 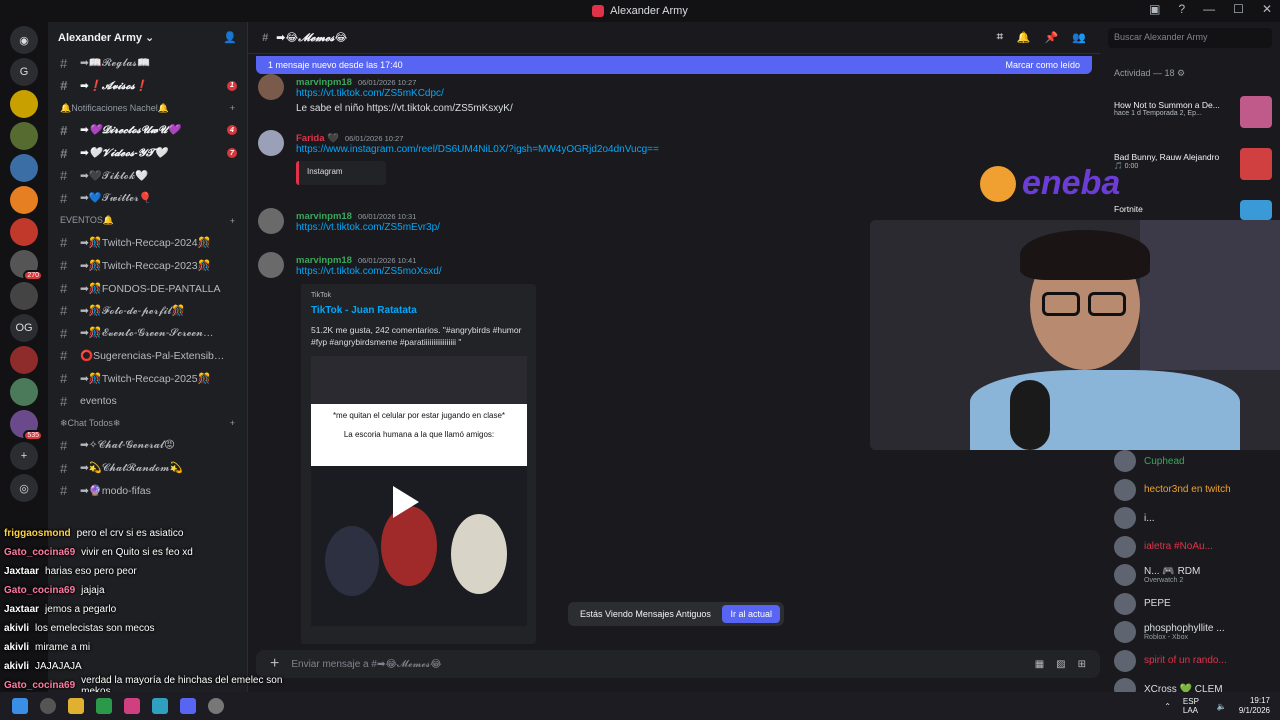 I want to click on member-item: N... 🎮 RDM Overwatch 2, so click(x=1157, y=575).